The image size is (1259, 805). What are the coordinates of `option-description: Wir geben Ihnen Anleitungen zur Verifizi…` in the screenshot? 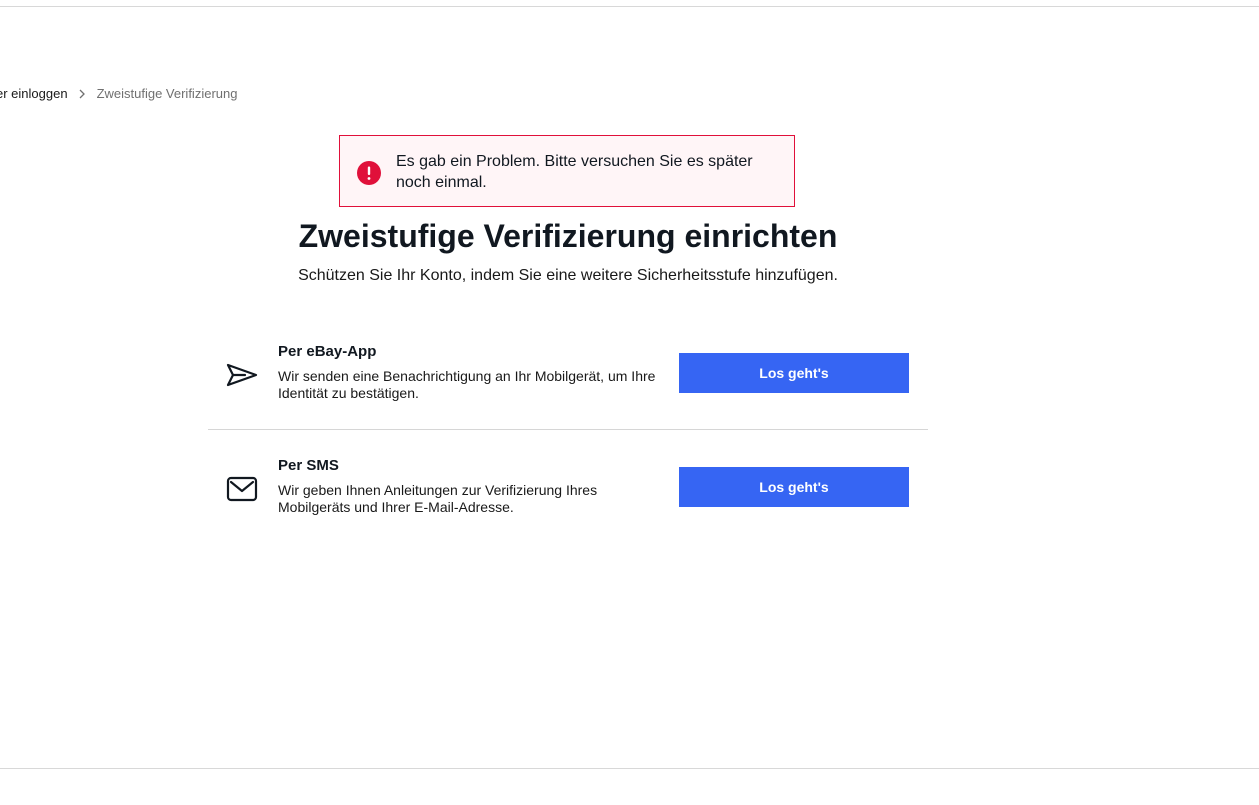 It's located at (438, 498).